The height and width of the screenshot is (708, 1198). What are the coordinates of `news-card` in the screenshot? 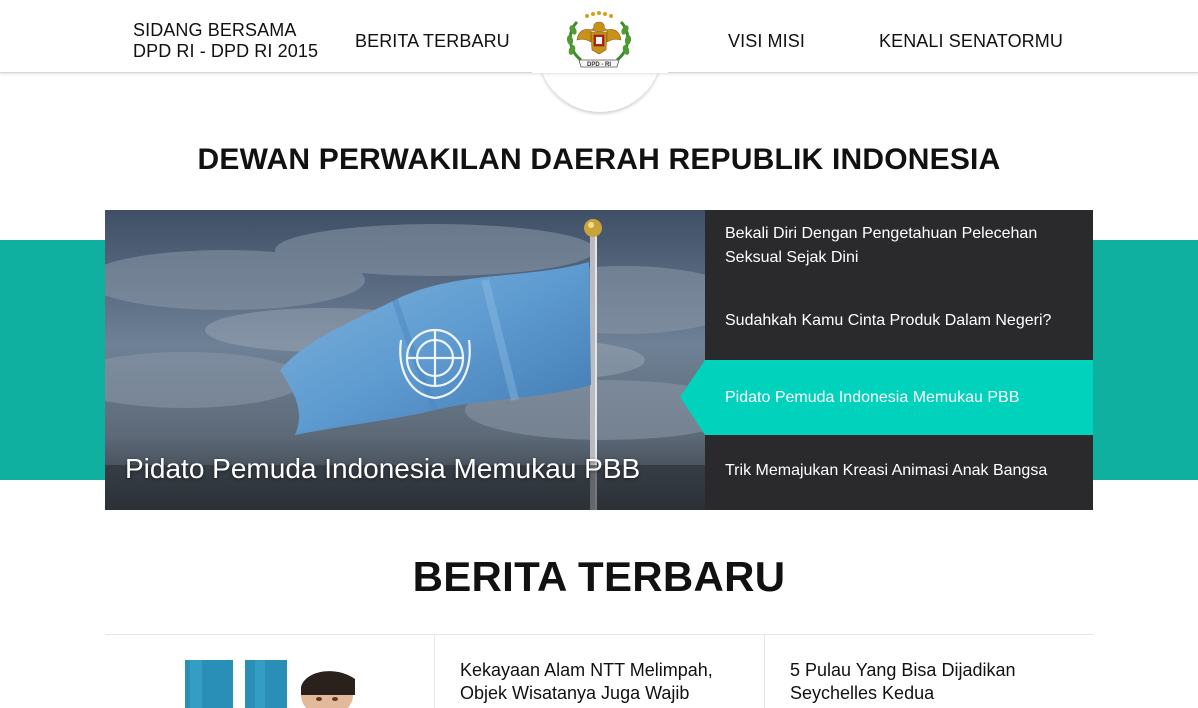 It's located at (270, 671).